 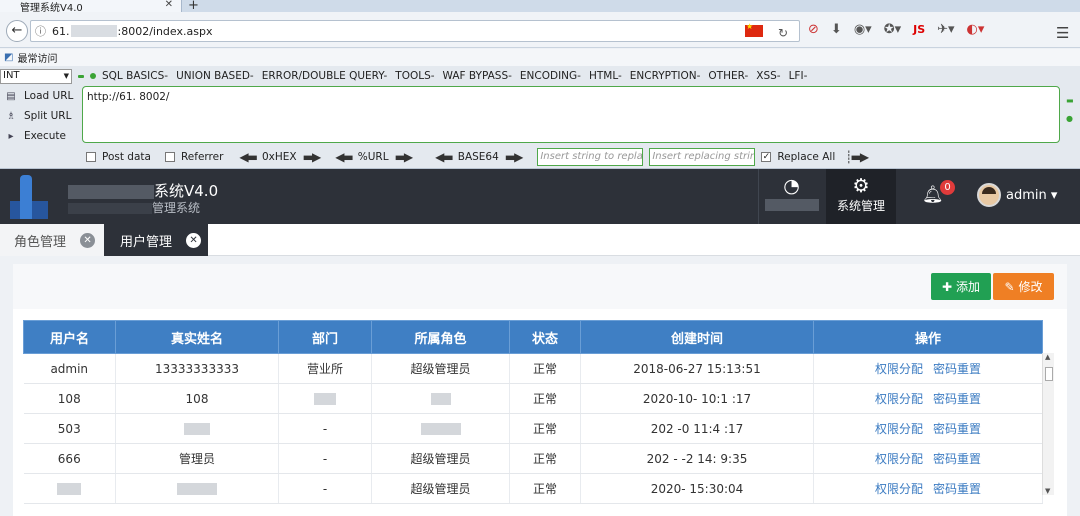 What do you see at coordinates (40, 96) in the screenshot?
I see `load-url-button: ▤ Load URL` at bounding box center [40, 96].